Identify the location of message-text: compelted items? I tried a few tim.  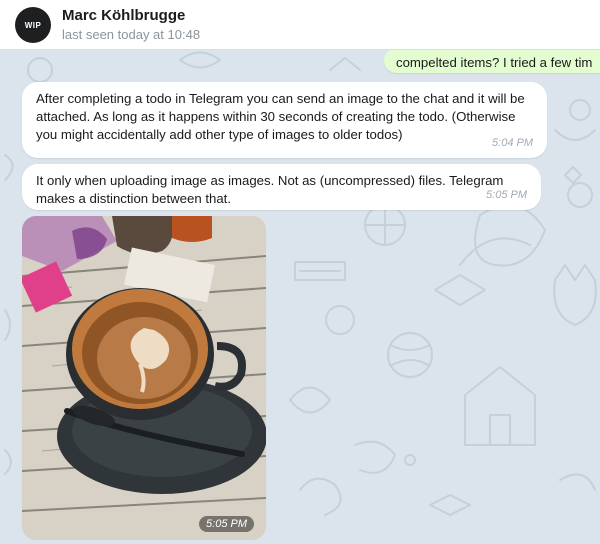
(494, 62).